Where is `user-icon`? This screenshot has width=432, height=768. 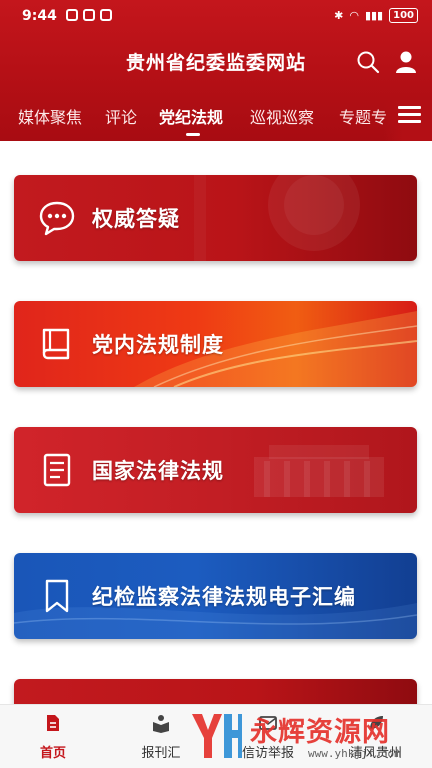
user-icon is located at coordinates (406, 62).